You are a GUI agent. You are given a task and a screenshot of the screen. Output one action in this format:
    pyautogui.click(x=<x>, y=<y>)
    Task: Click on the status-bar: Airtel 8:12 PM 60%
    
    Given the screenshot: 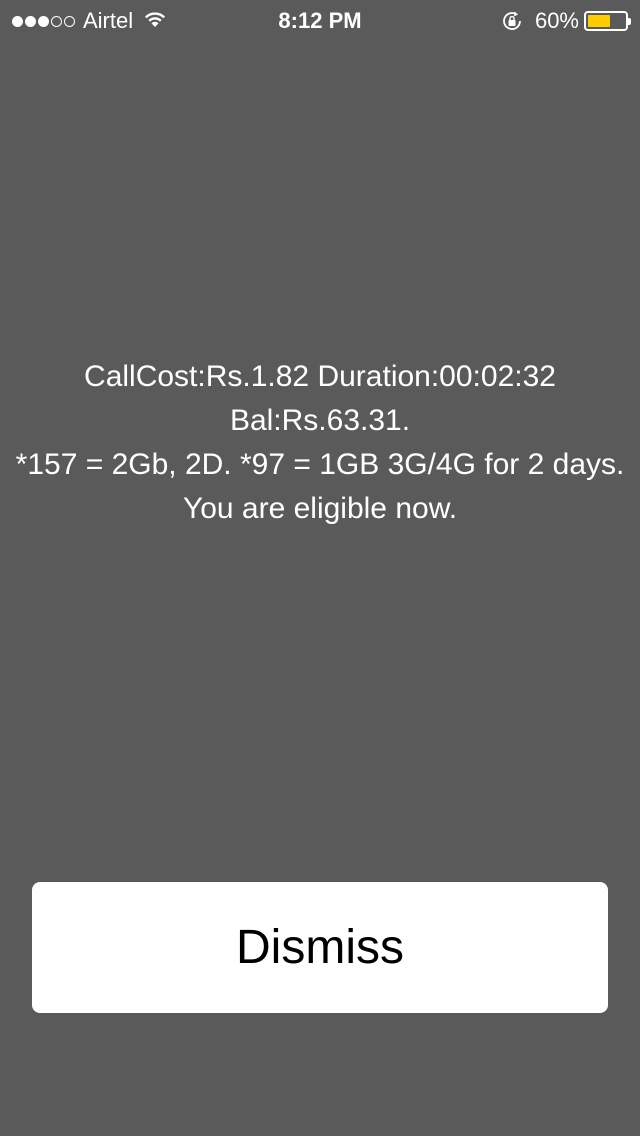 What is the action you would take?
    pyautogui.click(x=320, y=20)
    